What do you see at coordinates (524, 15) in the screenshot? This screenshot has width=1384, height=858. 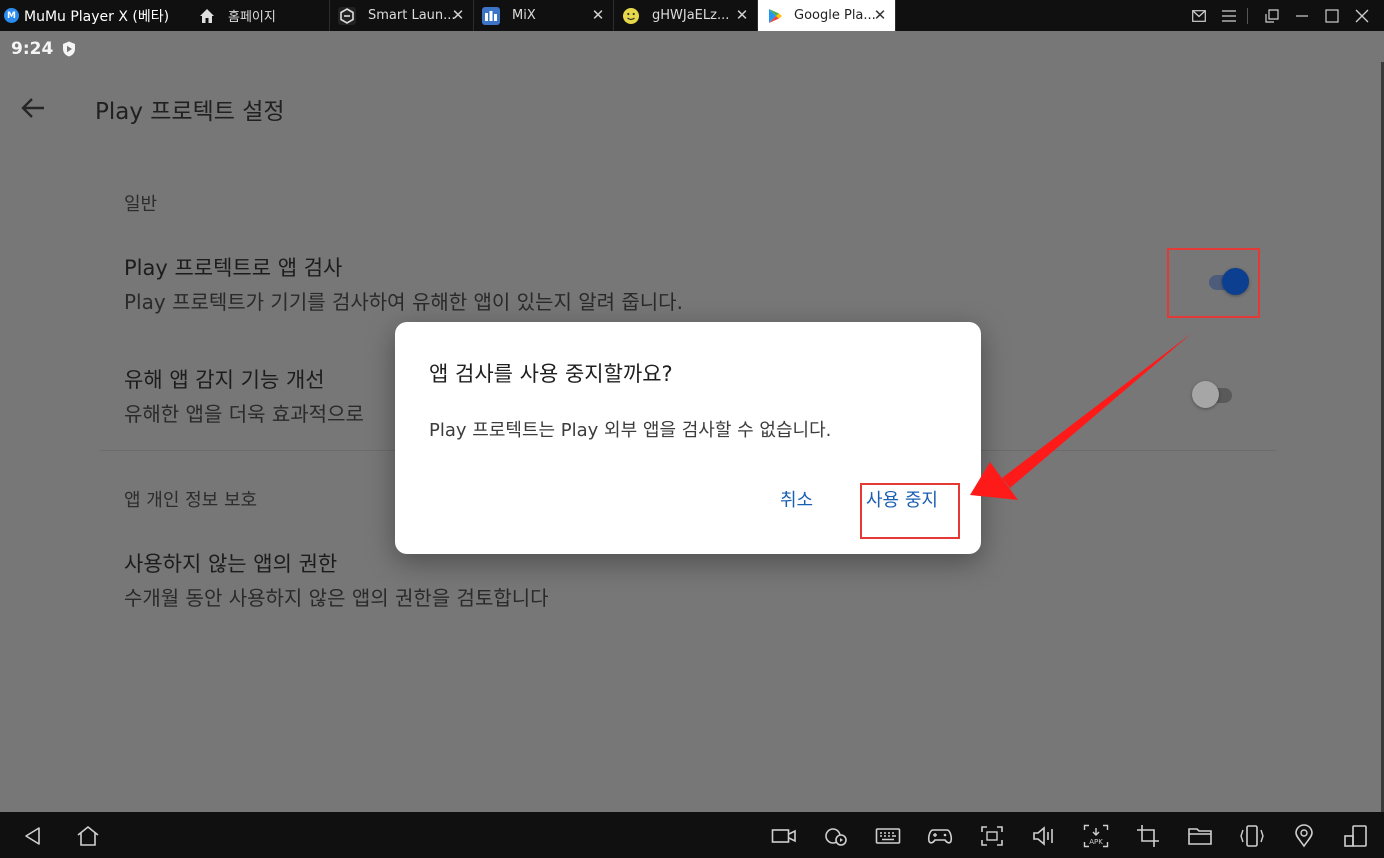 I see `tab-label: MiX` at bounding box center [524, 15].